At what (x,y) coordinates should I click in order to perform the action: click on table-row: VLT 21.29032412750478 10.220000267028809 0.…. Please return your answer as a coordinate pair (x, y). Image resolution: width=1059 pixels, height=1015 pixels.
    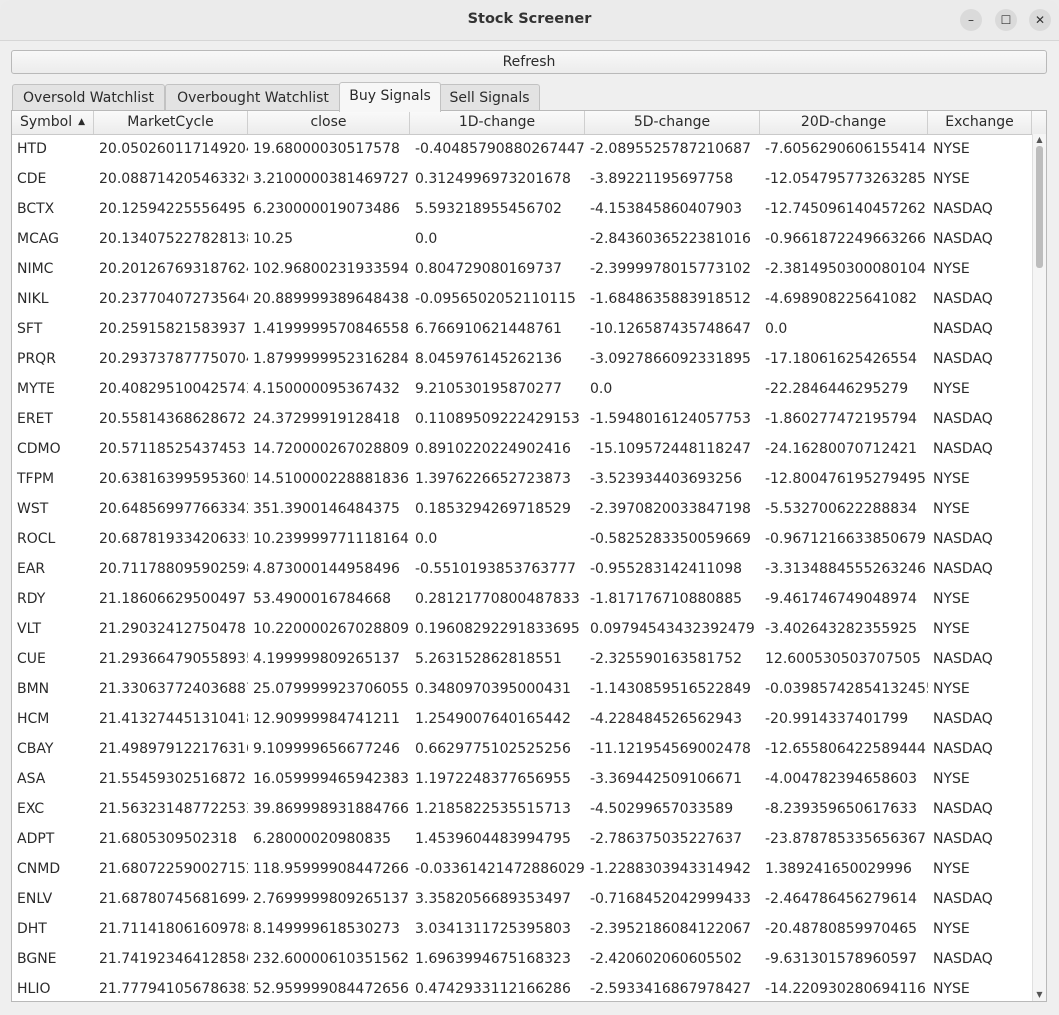
    Looking at the image, I should click on (522, 629).